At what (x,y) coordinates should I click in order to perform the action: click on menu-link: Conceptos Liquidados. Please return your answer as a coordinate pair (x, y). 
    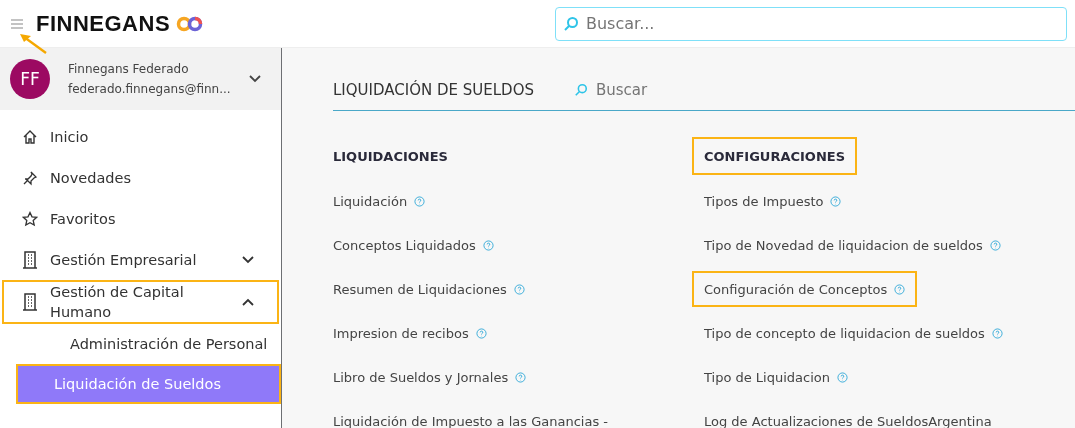
    Looking at the image, I should click on (413, 245).